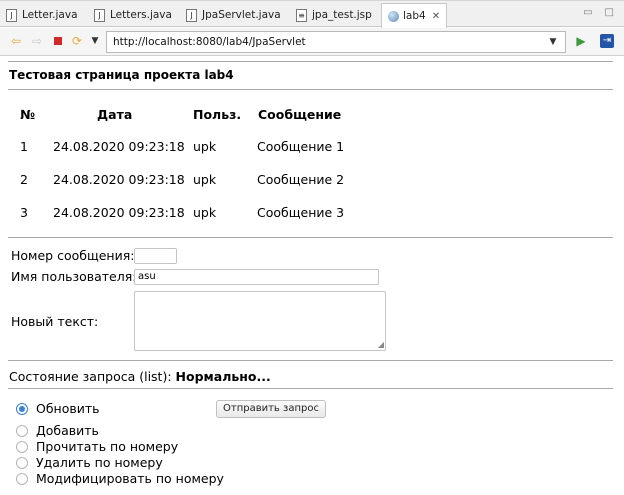  I want to click on table-cell-message: Сообщение 2, so click(301, 179).